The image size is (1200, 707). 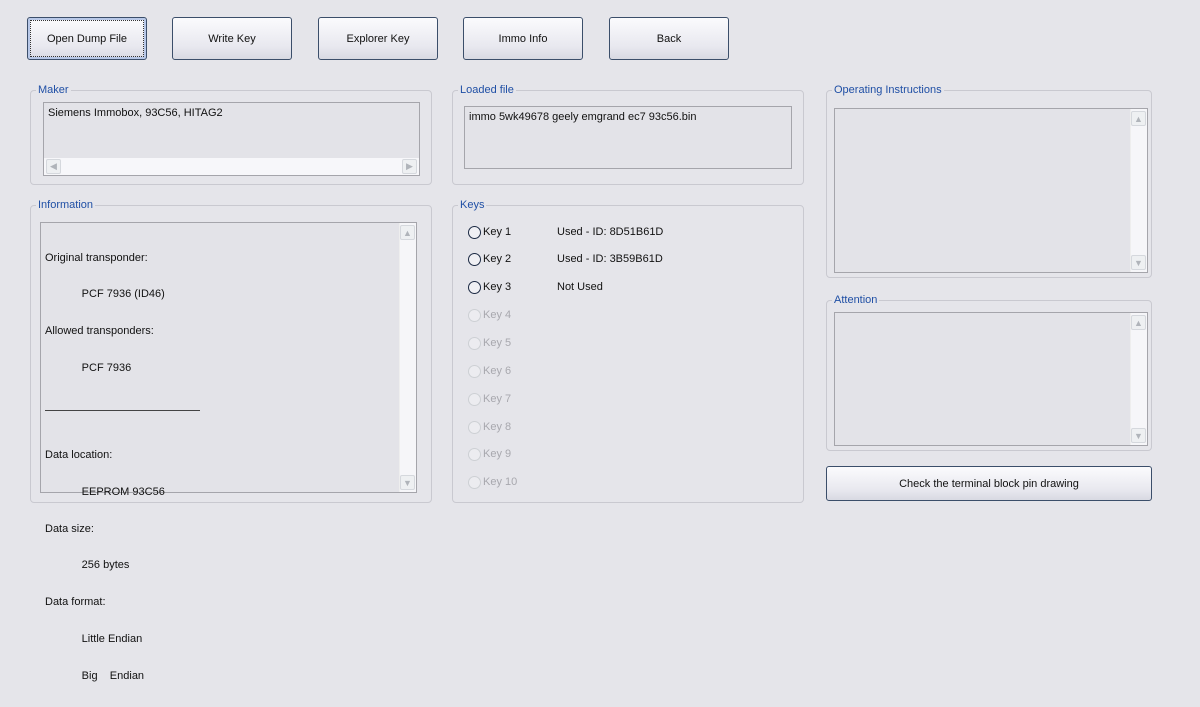 I want to click on key-2-status: Used - ID: 3B59B61D, so click(x=610, y=259).